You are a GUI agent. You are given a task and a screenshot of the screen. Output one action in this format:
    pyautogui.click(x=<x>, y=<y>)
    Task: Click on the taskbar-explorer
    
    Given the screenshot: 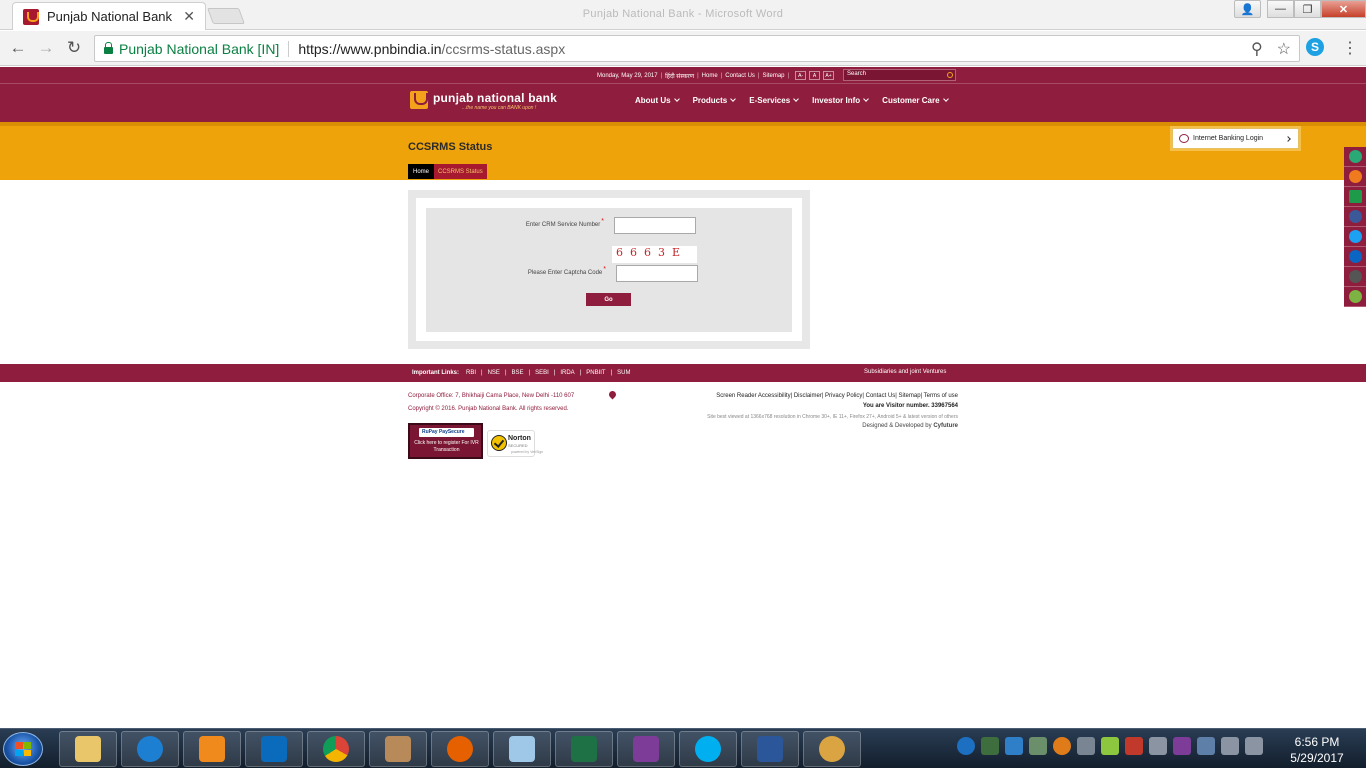 What is the action you would take?
    pyautogui.click(x=88, y=749)
    